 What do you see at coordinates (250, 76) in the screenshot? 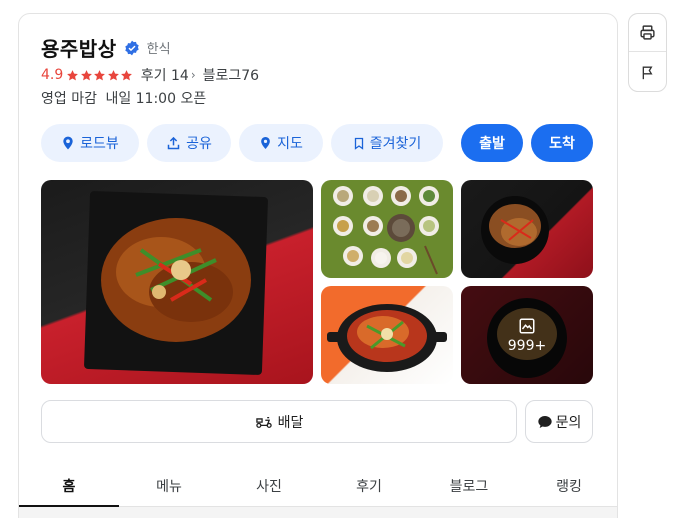
I see `blog-count: 76` at bounding box center [250, 76].